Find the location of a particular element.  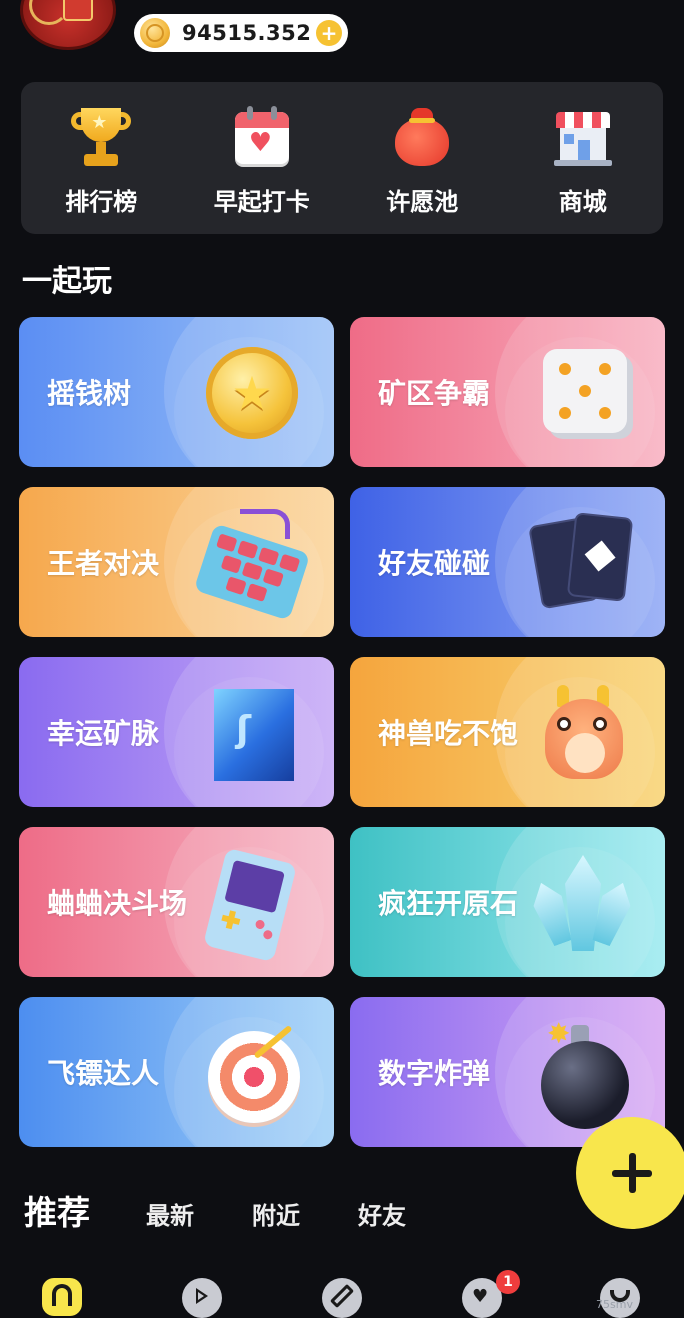

game-card-label: 矿区争霸 is located at coordinates (434, 393).